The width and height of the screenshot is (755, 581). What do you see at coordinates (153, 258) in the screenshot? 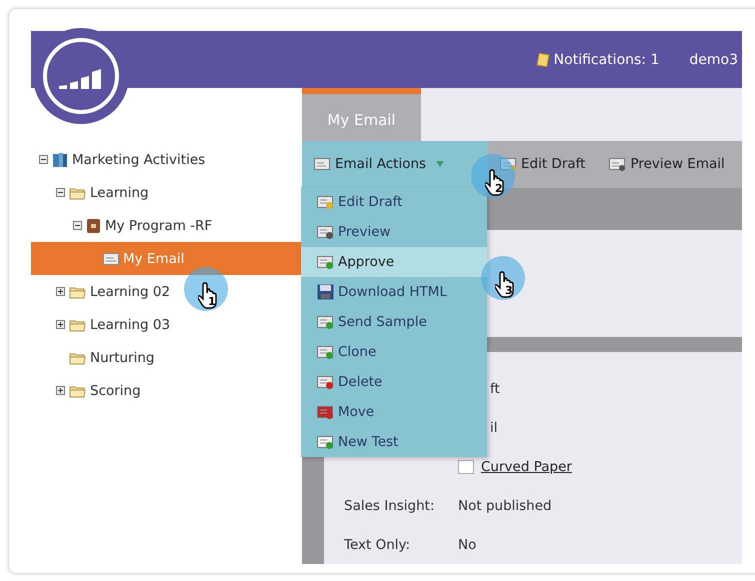
I see `tree-label: My Email` at bounding box center [153, 258].